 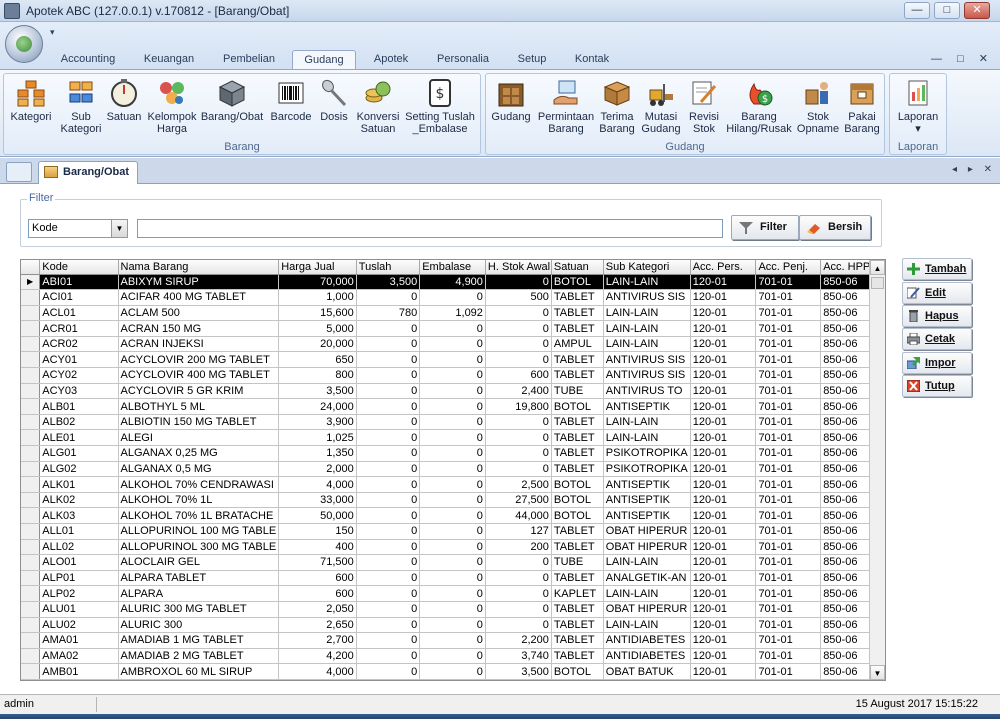 I want to click on tab-kontak: Kontak, so click(x=592, y=60).